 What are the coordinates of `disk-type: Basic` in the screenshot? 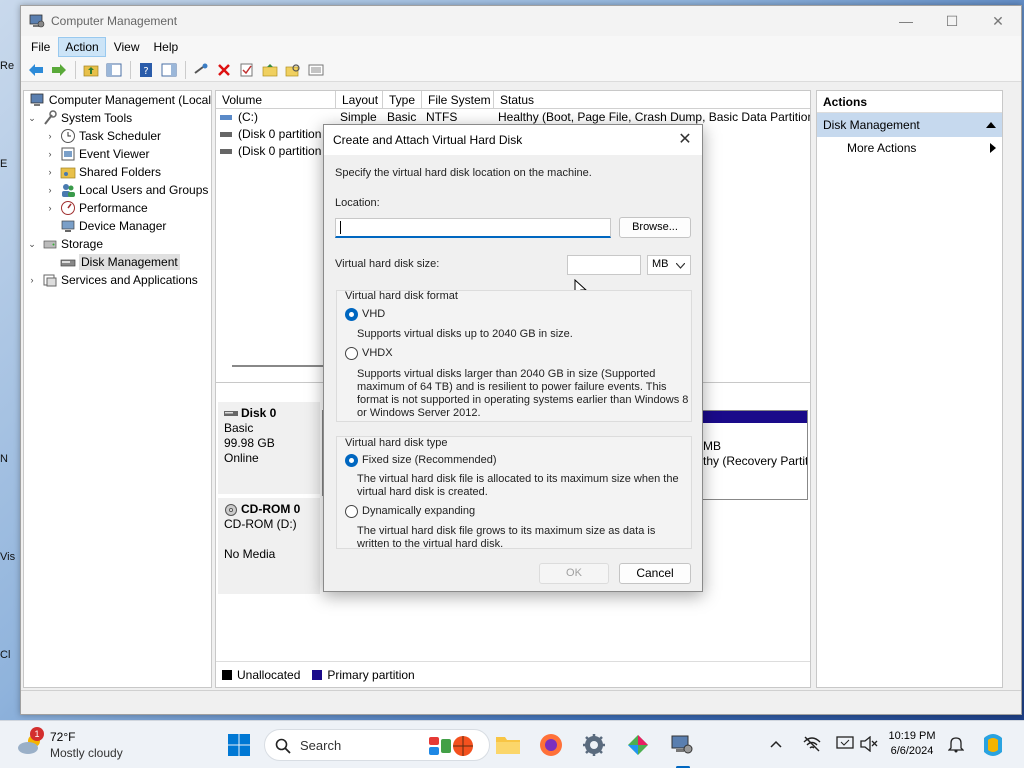 It's located at (239, 428).